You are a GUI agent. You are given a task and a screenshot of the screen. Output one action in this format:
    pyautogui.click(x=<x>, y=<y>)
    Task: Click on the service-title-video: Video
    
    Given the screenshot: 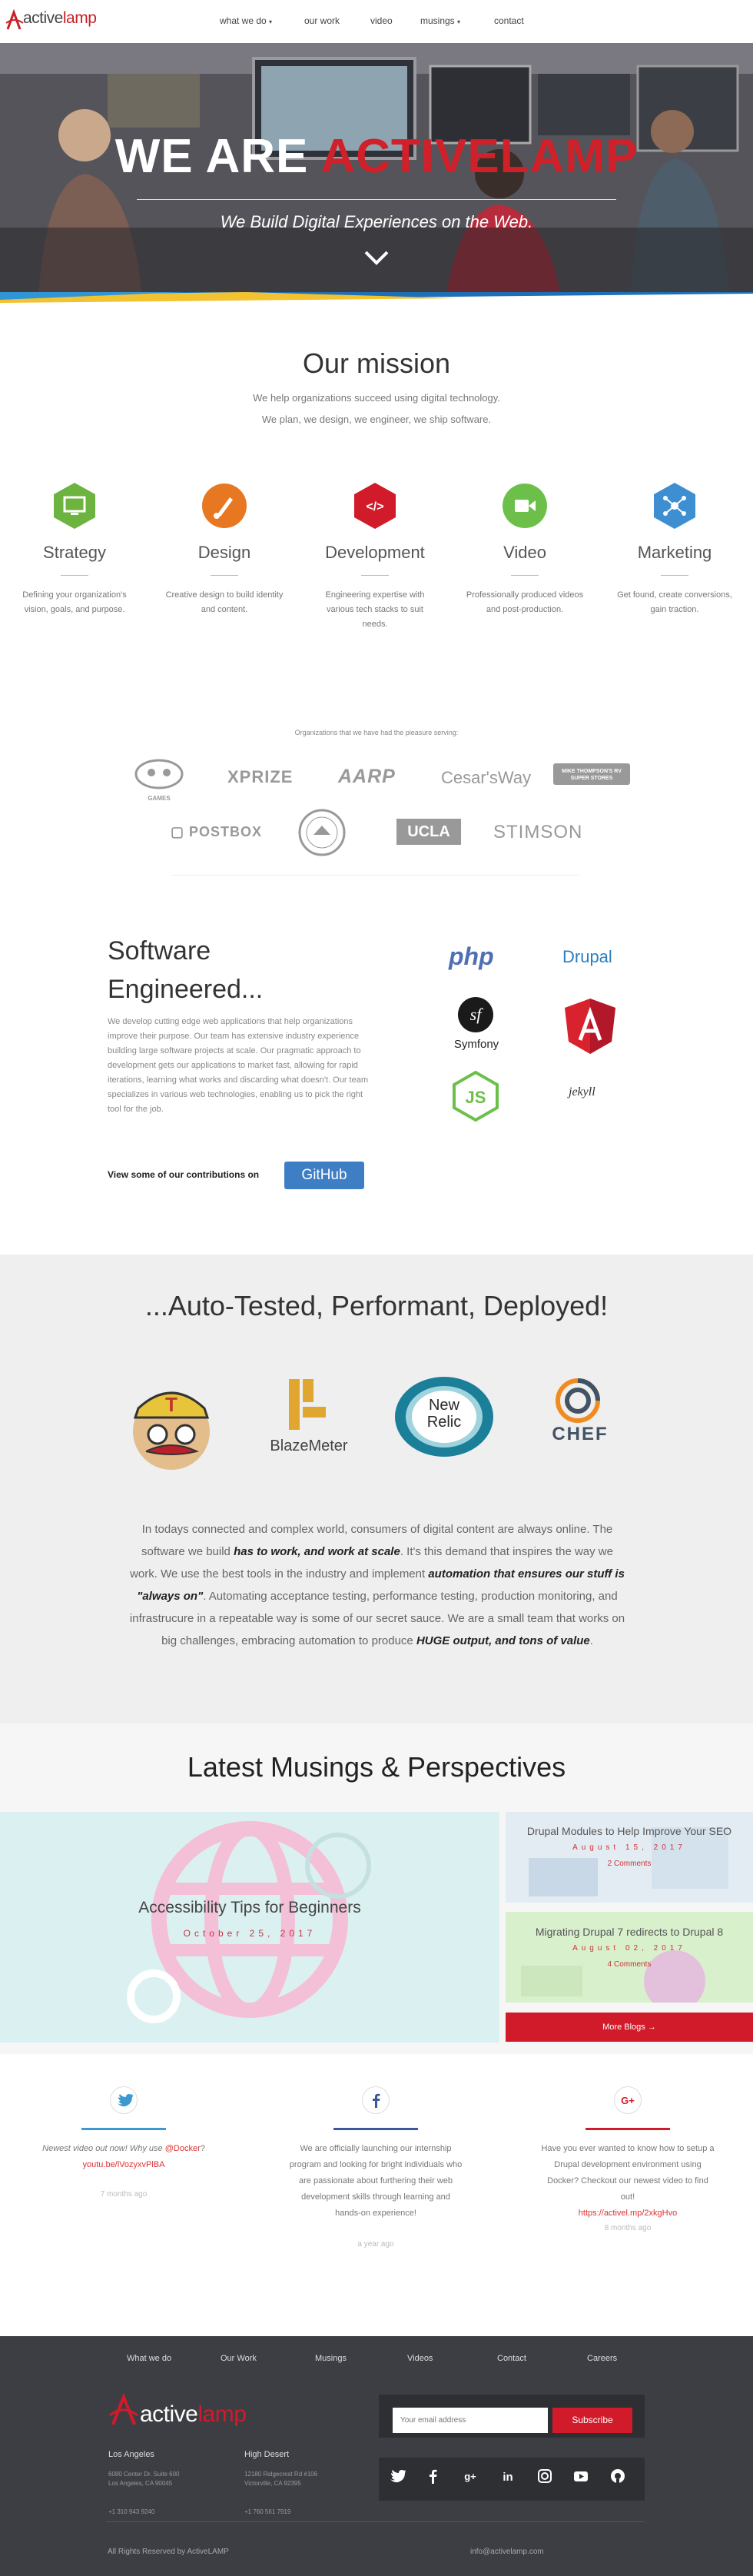 What is the action you would take?
    pyautogui.click(x=524, y=552)
    